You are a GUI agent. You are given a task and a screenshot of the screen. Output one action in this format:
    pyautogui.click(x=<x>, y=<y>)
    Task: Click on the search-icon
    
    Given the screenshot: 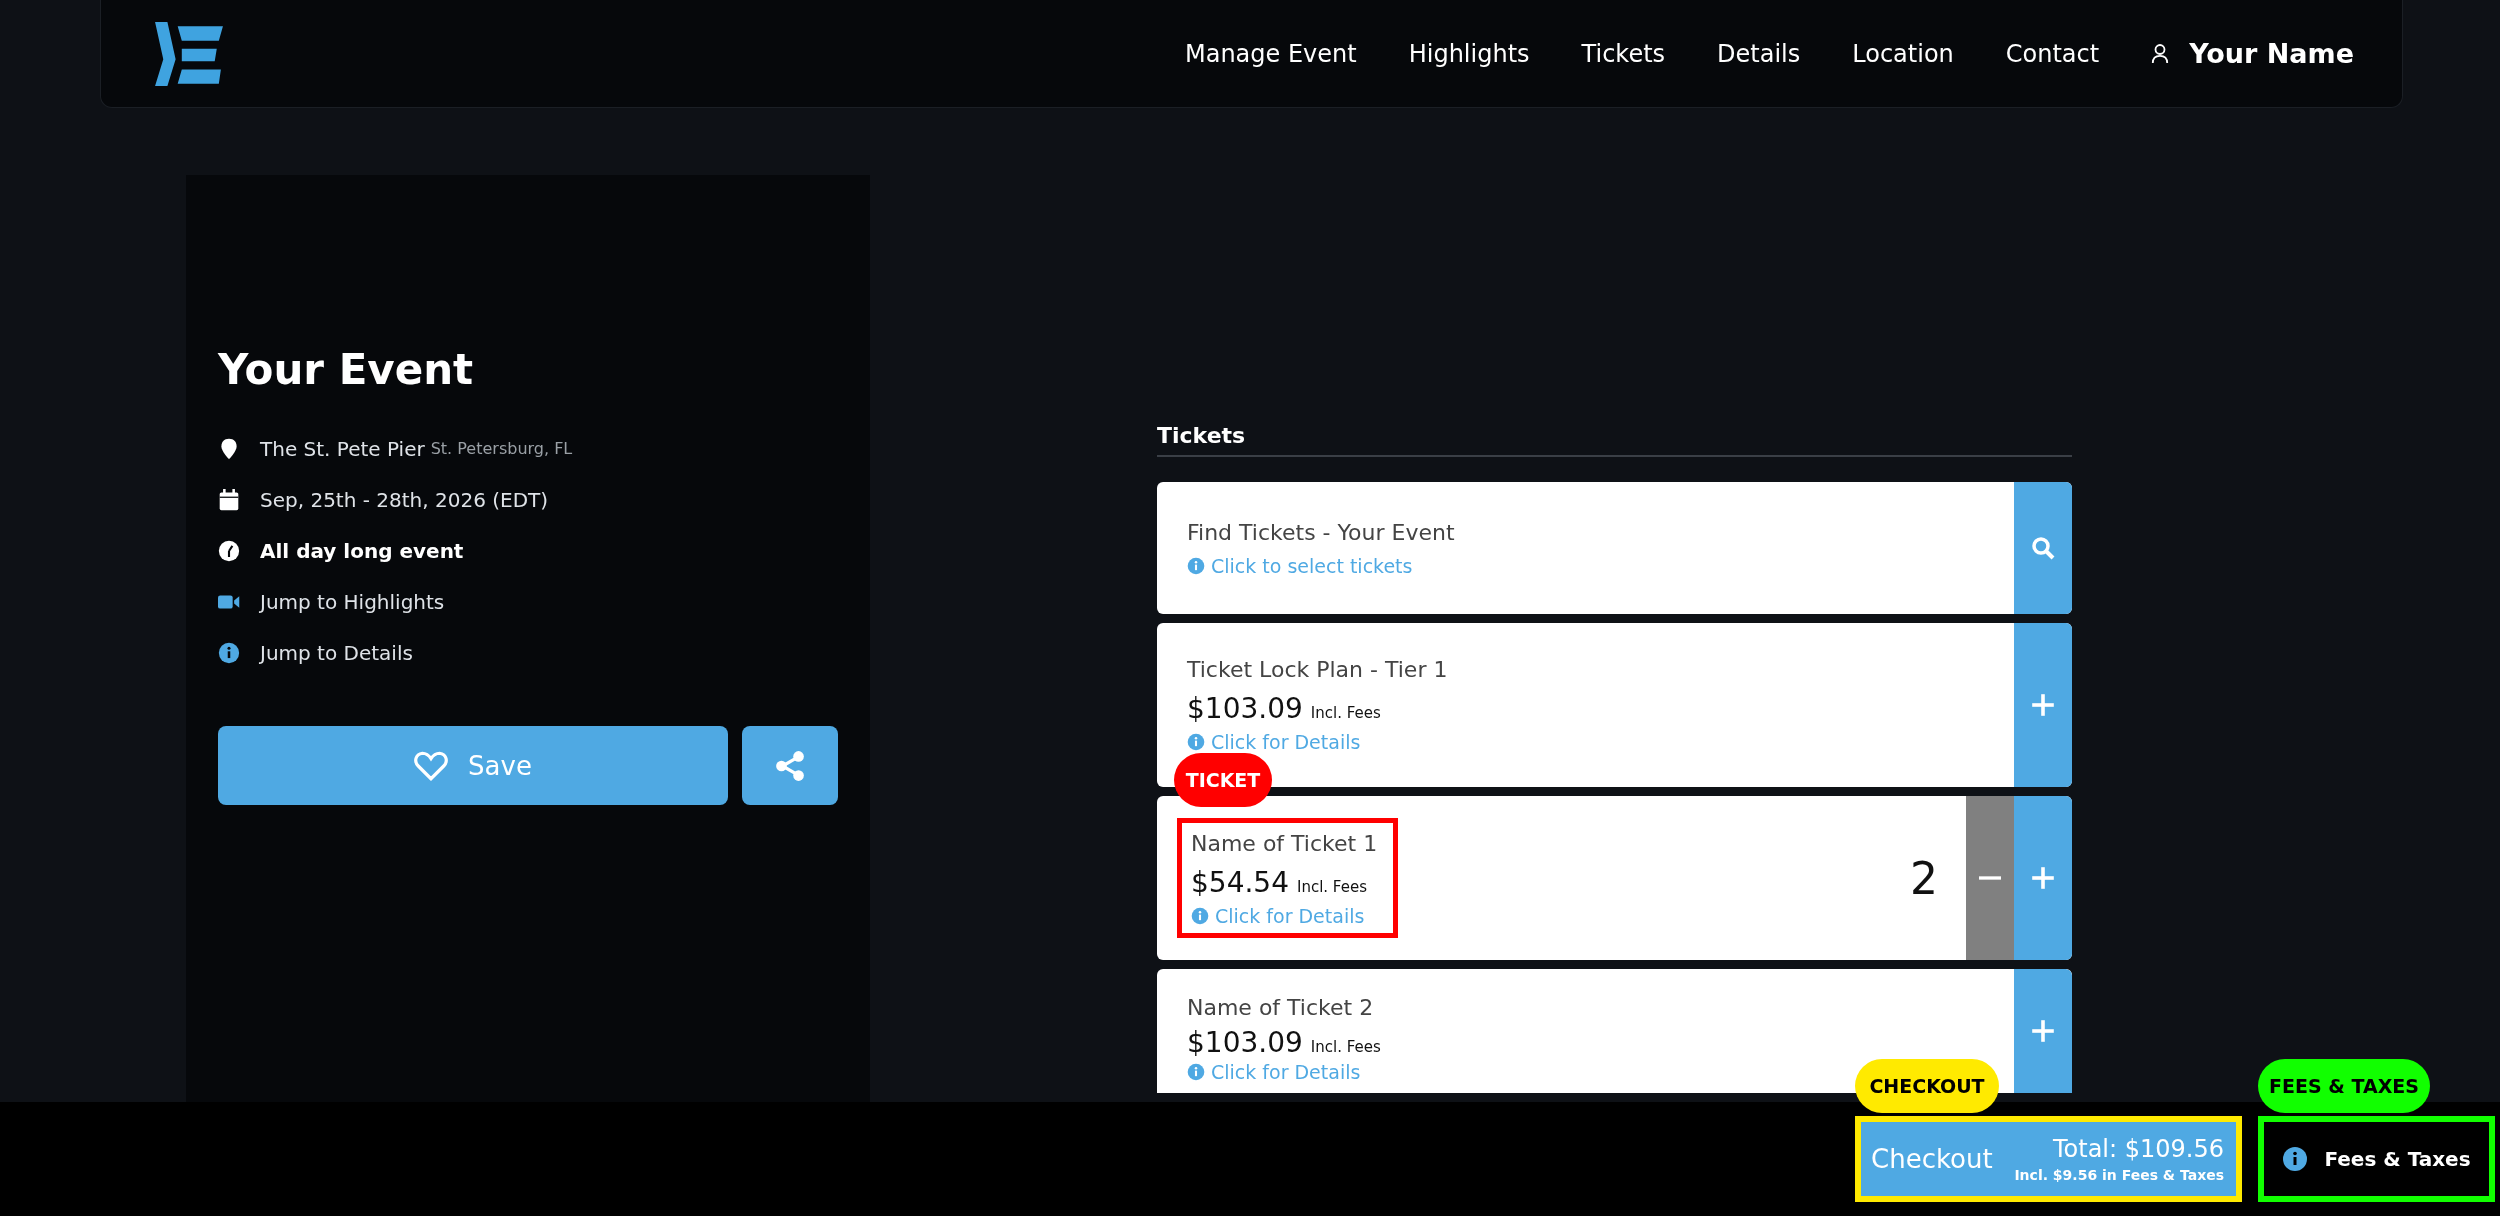 What is the action you would take?
    pyautogui.click(x=2043, y=548)
    